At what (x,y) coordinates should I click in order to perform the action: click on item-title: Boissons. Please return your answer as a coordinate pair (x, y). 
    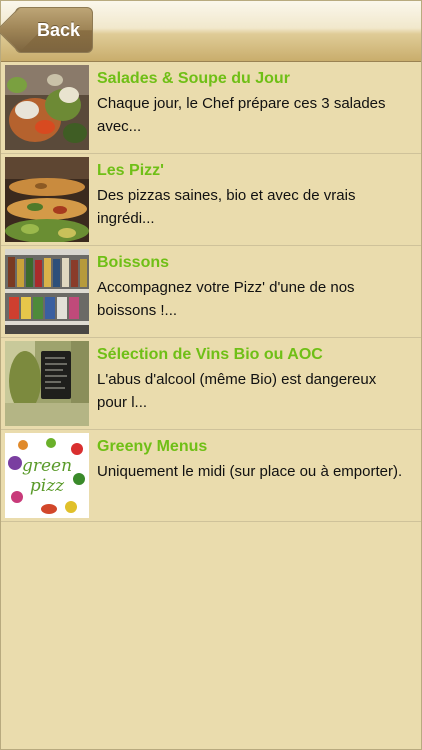
    Looking at the image, I should click on (133, 262).